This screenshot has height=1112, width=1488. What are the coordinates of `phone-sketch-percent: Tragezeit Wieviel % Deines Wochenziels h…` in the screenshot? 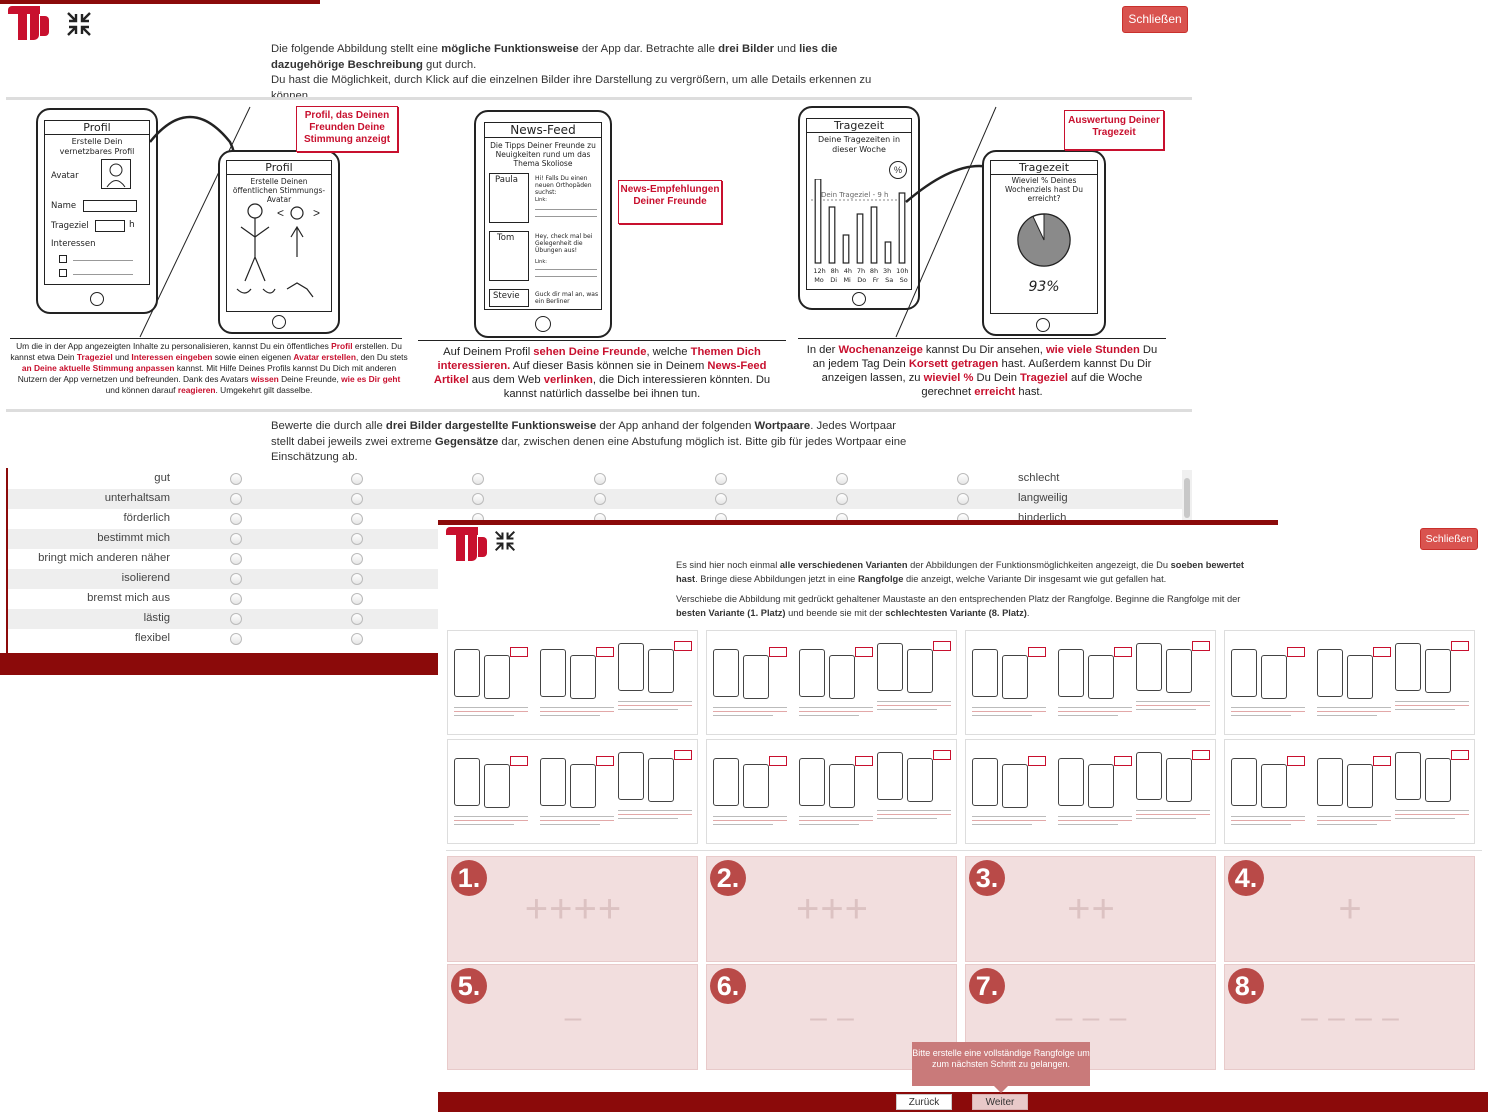 It's located at (1044, 243).